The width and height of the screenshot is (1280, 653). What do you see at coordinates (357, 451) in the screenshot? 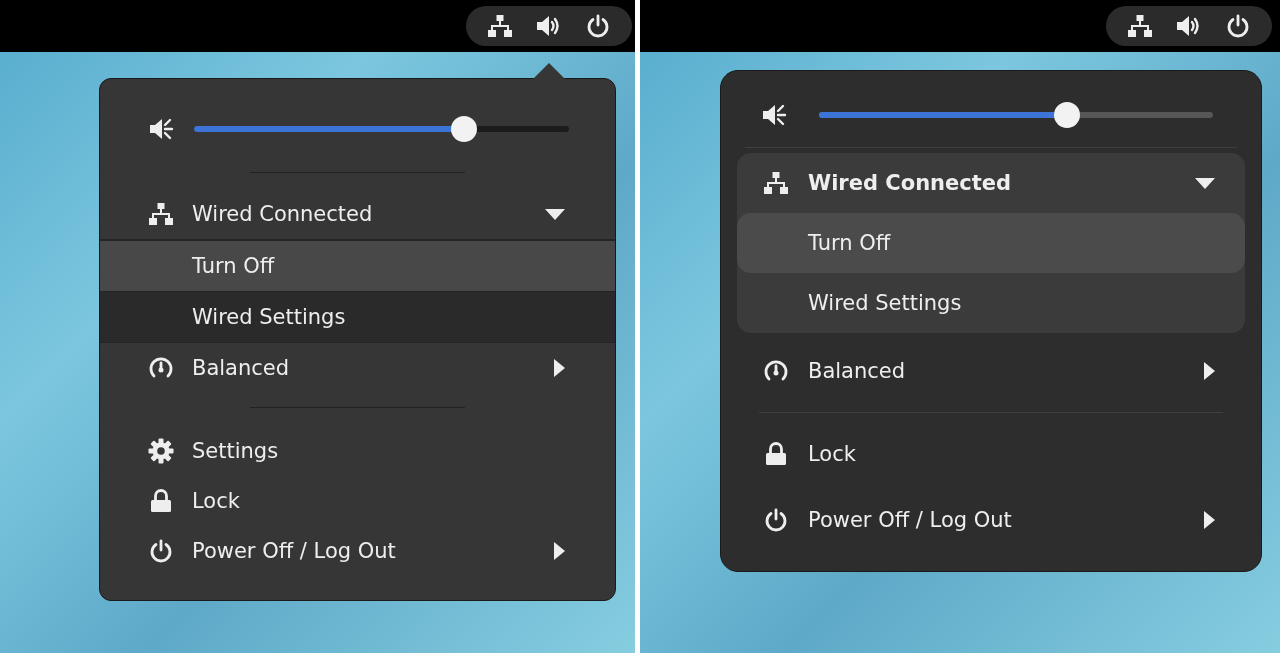
I see `menu-item: Settings` at bounding box center [357, 451].